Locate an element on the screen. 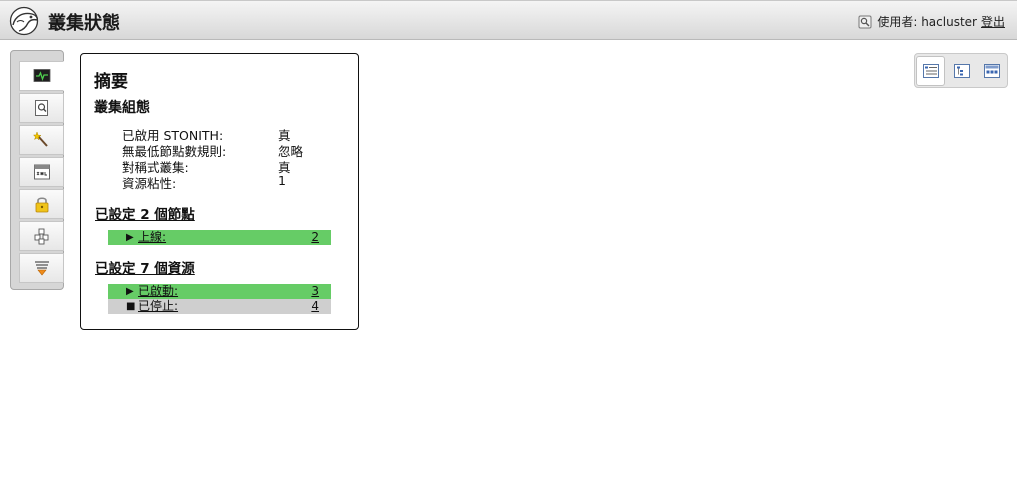 Image resolution: width=1017 pixels, height=490 pixels. sidebar-item-history is located at coordinates (41, 108).